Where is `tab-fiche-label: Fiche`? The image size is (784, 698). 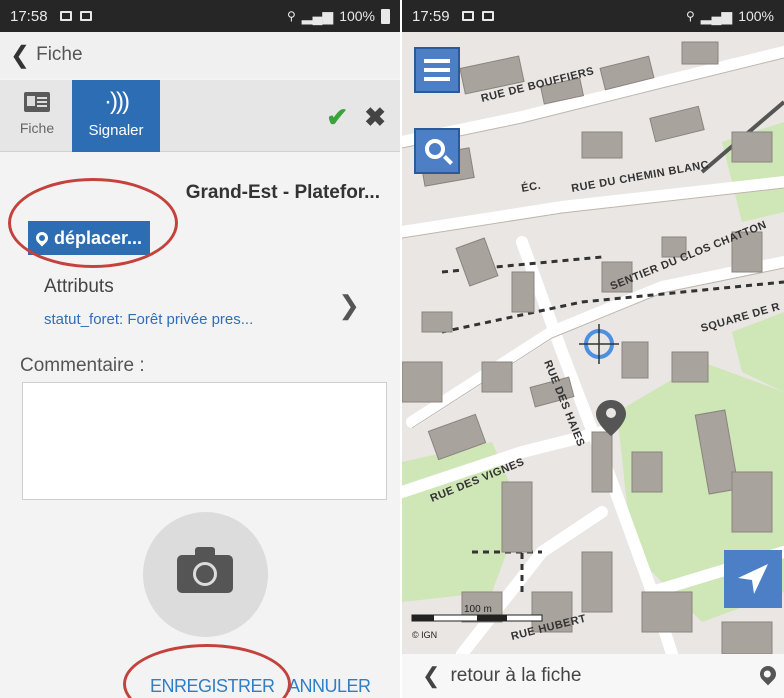
tab-fiche-label: Fiche is located at coordinates (37, 128).